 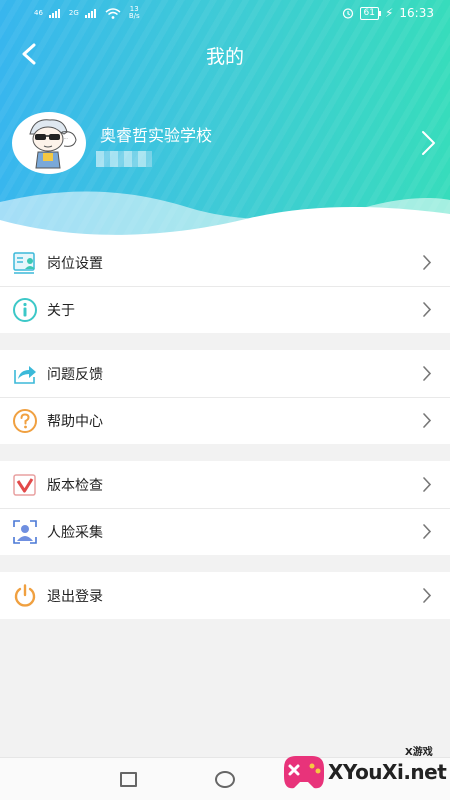 I want to click on status-right: 61 ⚡ 16:33, so click(x=388, y=13).